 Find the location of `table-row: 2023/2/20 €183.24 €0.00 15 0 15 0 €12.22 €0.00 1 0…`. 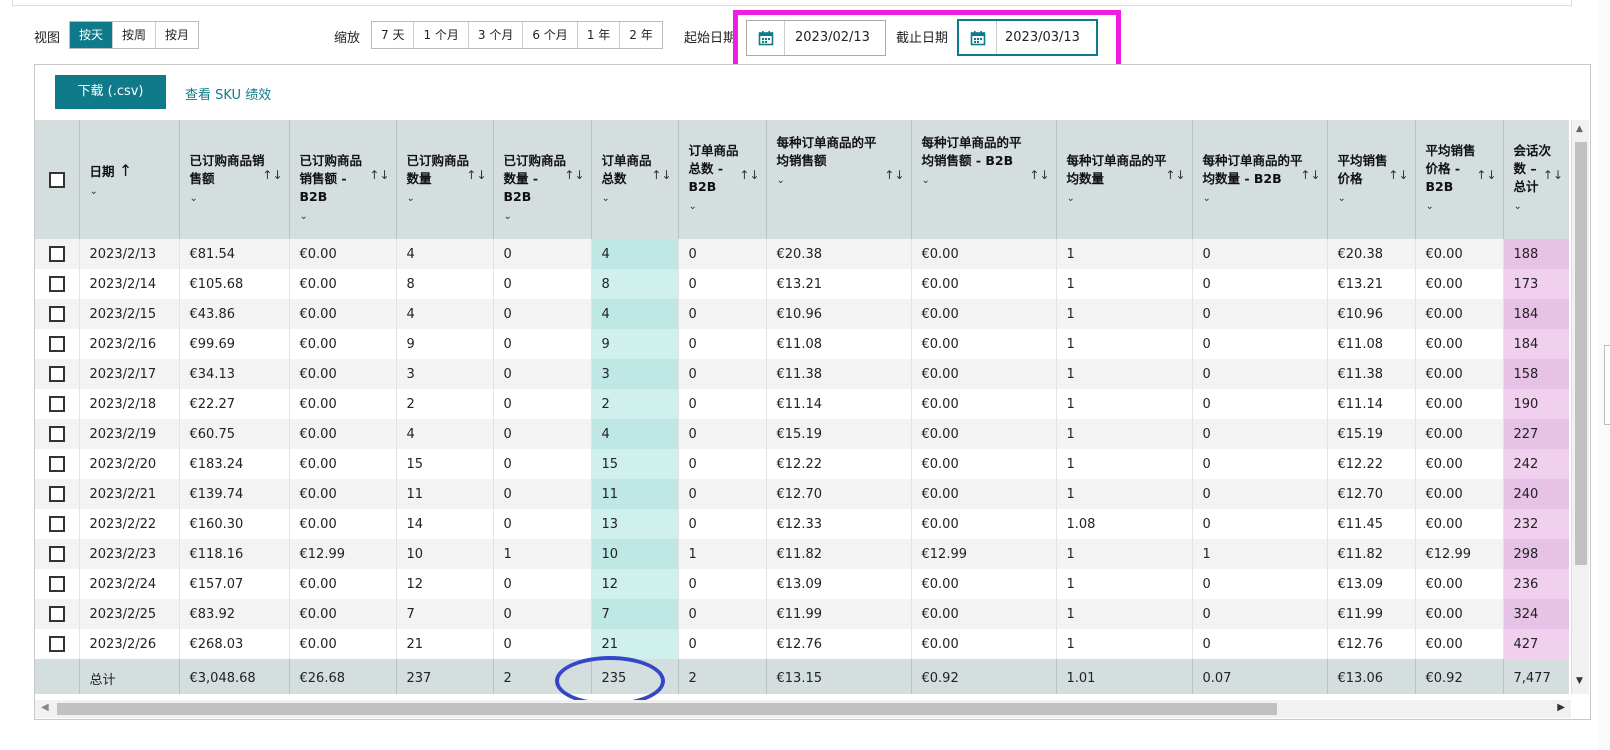

table-row: 2023/2/20 €183.24 €0.00 15 0 15 0 €12.22 €0.00 1 0… is located at coordinates (802, 464).